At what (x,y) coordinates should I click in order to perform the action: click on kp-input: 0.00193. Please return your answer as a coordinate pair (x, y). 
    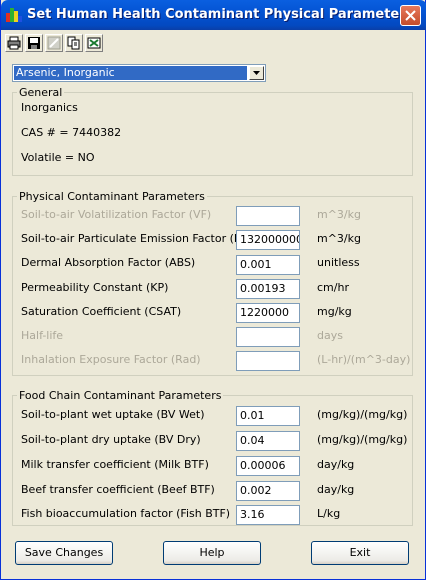
    Looking at the image, I should click on (268, 289).